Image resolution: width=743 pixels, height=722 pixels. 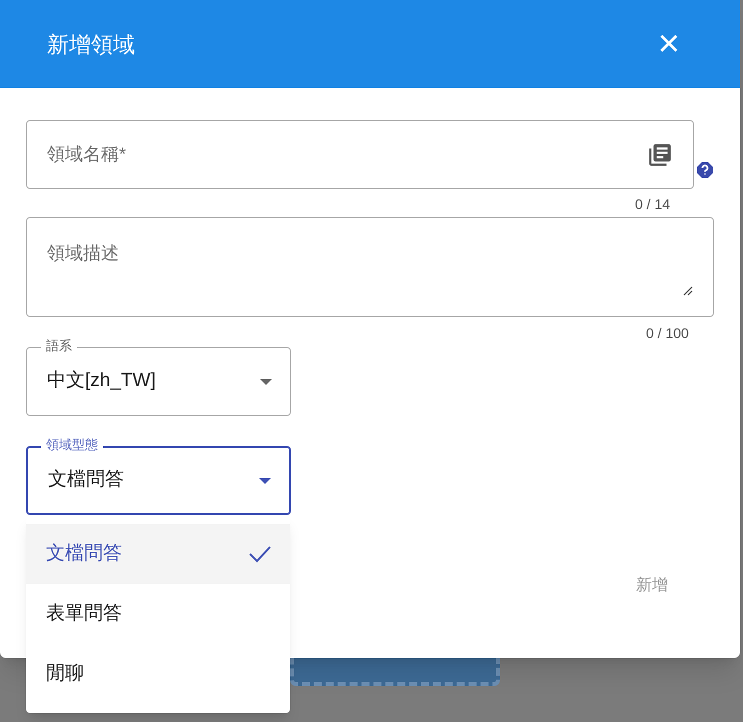 I want to click on description-field: 領域描述, so click(x=370, y=267).